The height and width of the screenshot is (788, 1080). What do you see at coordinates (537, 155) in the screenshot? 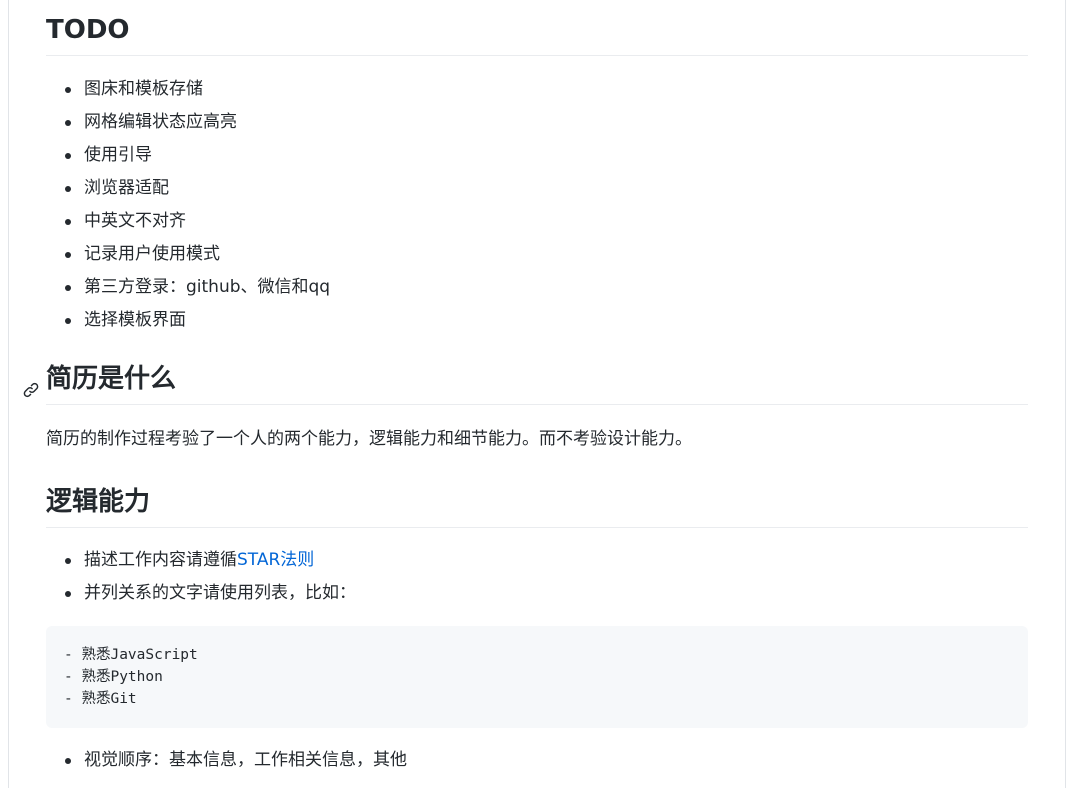
I see `list-item: 使用引导` at bounding box center [537, 155].